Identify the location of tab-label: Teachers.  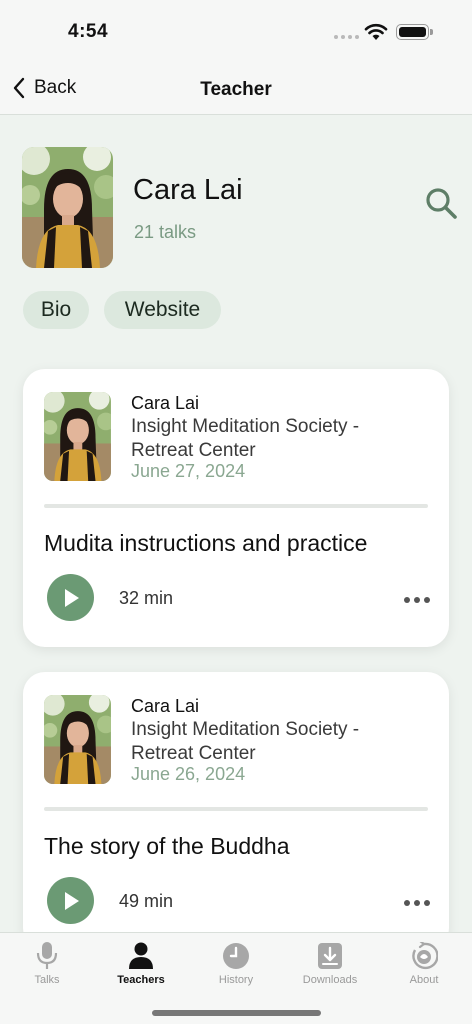
(141, 980).